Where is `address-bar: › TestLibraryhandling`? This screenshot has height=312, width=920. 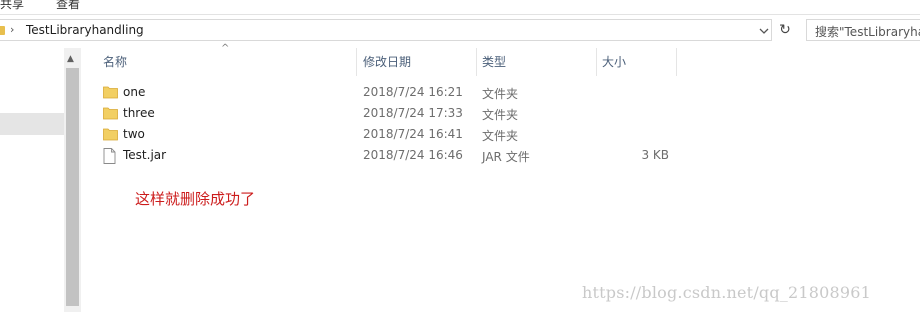 address-bar: › TestLibraryhandling is located at coordinates (386, 30).